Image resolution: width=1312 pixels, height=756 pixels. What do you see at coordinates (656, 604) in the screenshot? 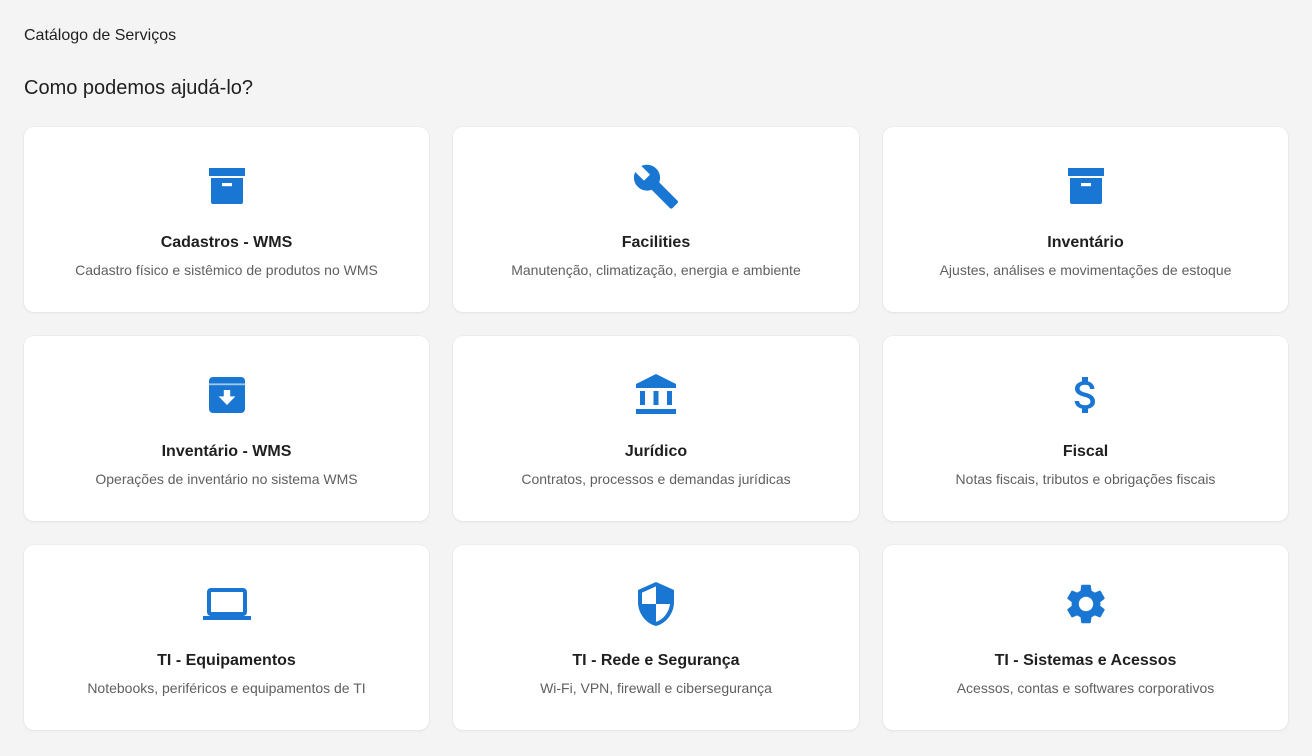
I see `shield-icon` at bounding box center [656, 604].